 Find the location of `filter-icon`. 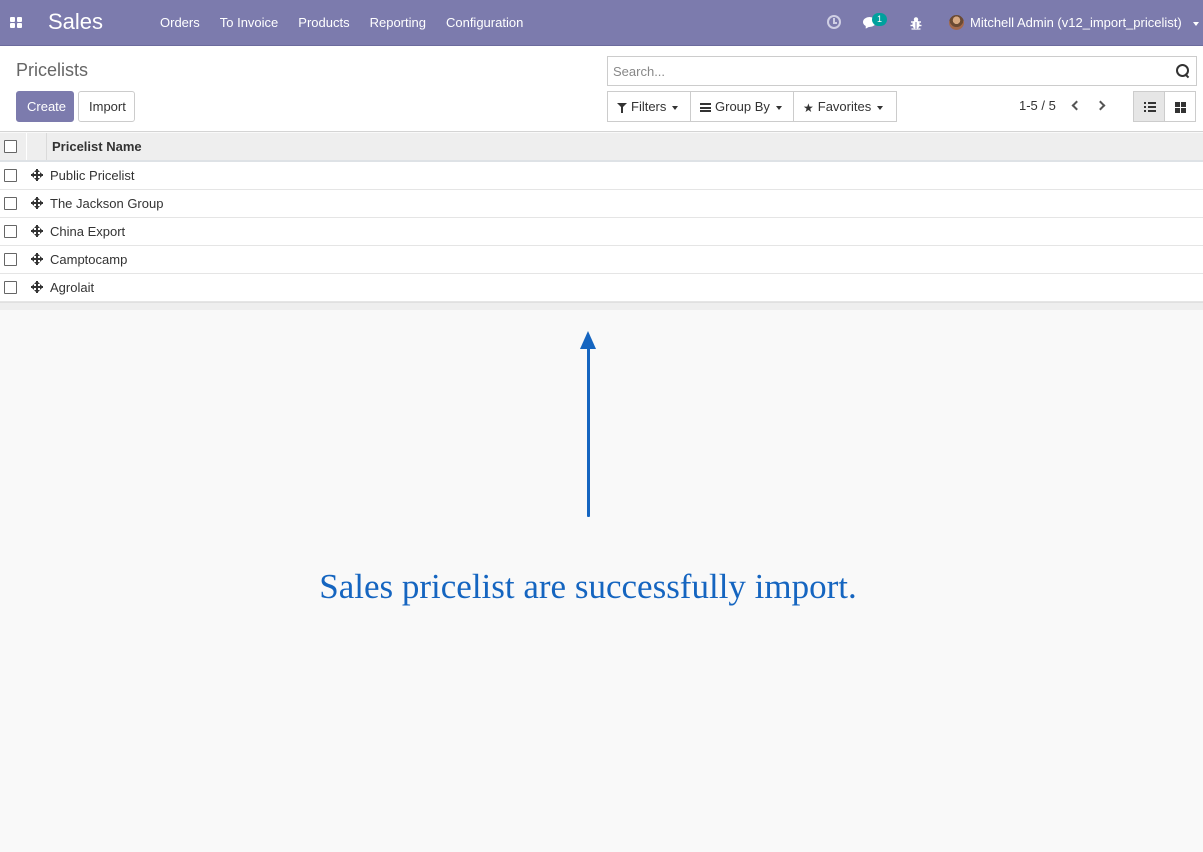

filter-icon is located at coordinates (622, 107).